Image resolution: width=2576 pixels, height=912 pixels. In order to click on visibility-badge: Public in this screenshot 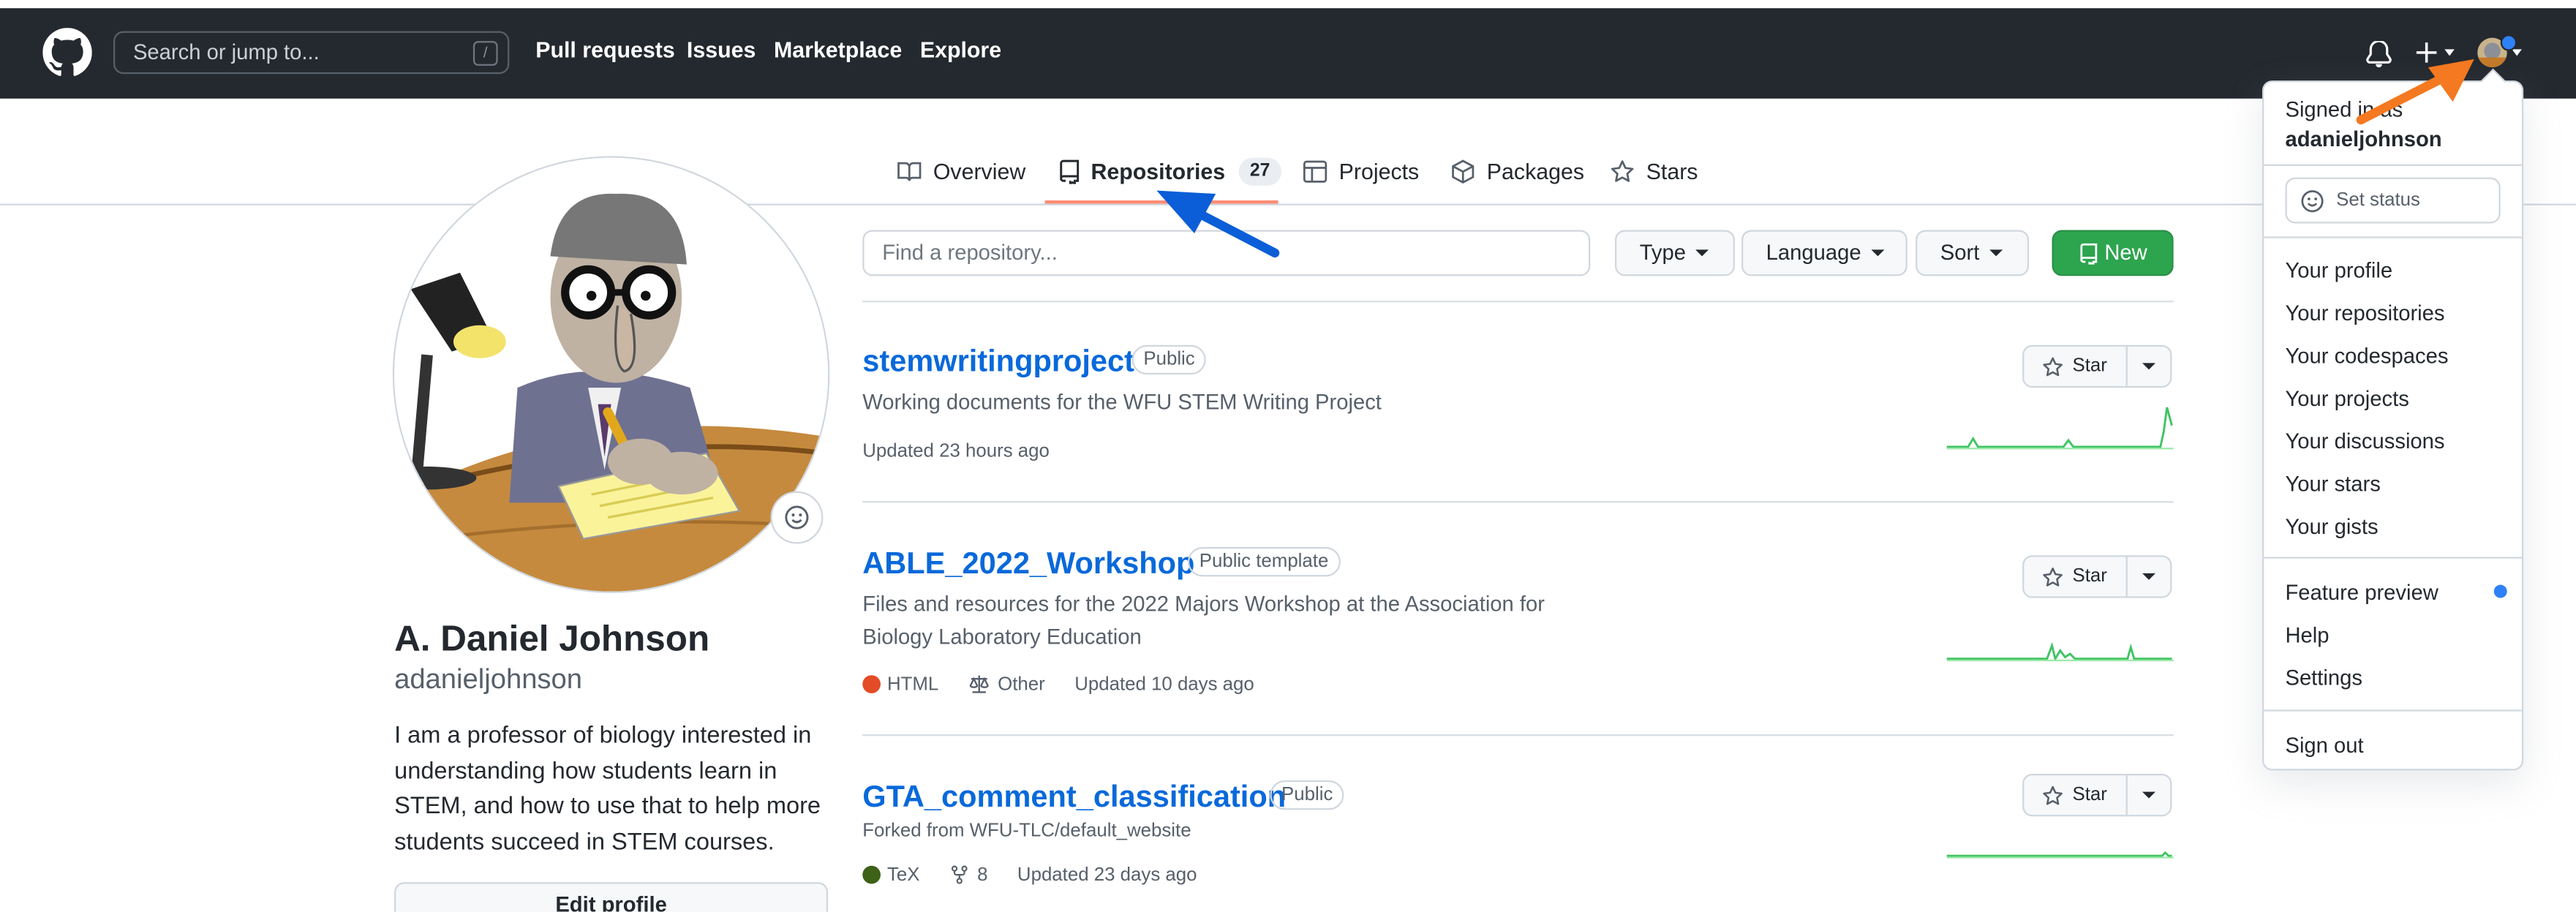, I will do `click(1307, 795)`.